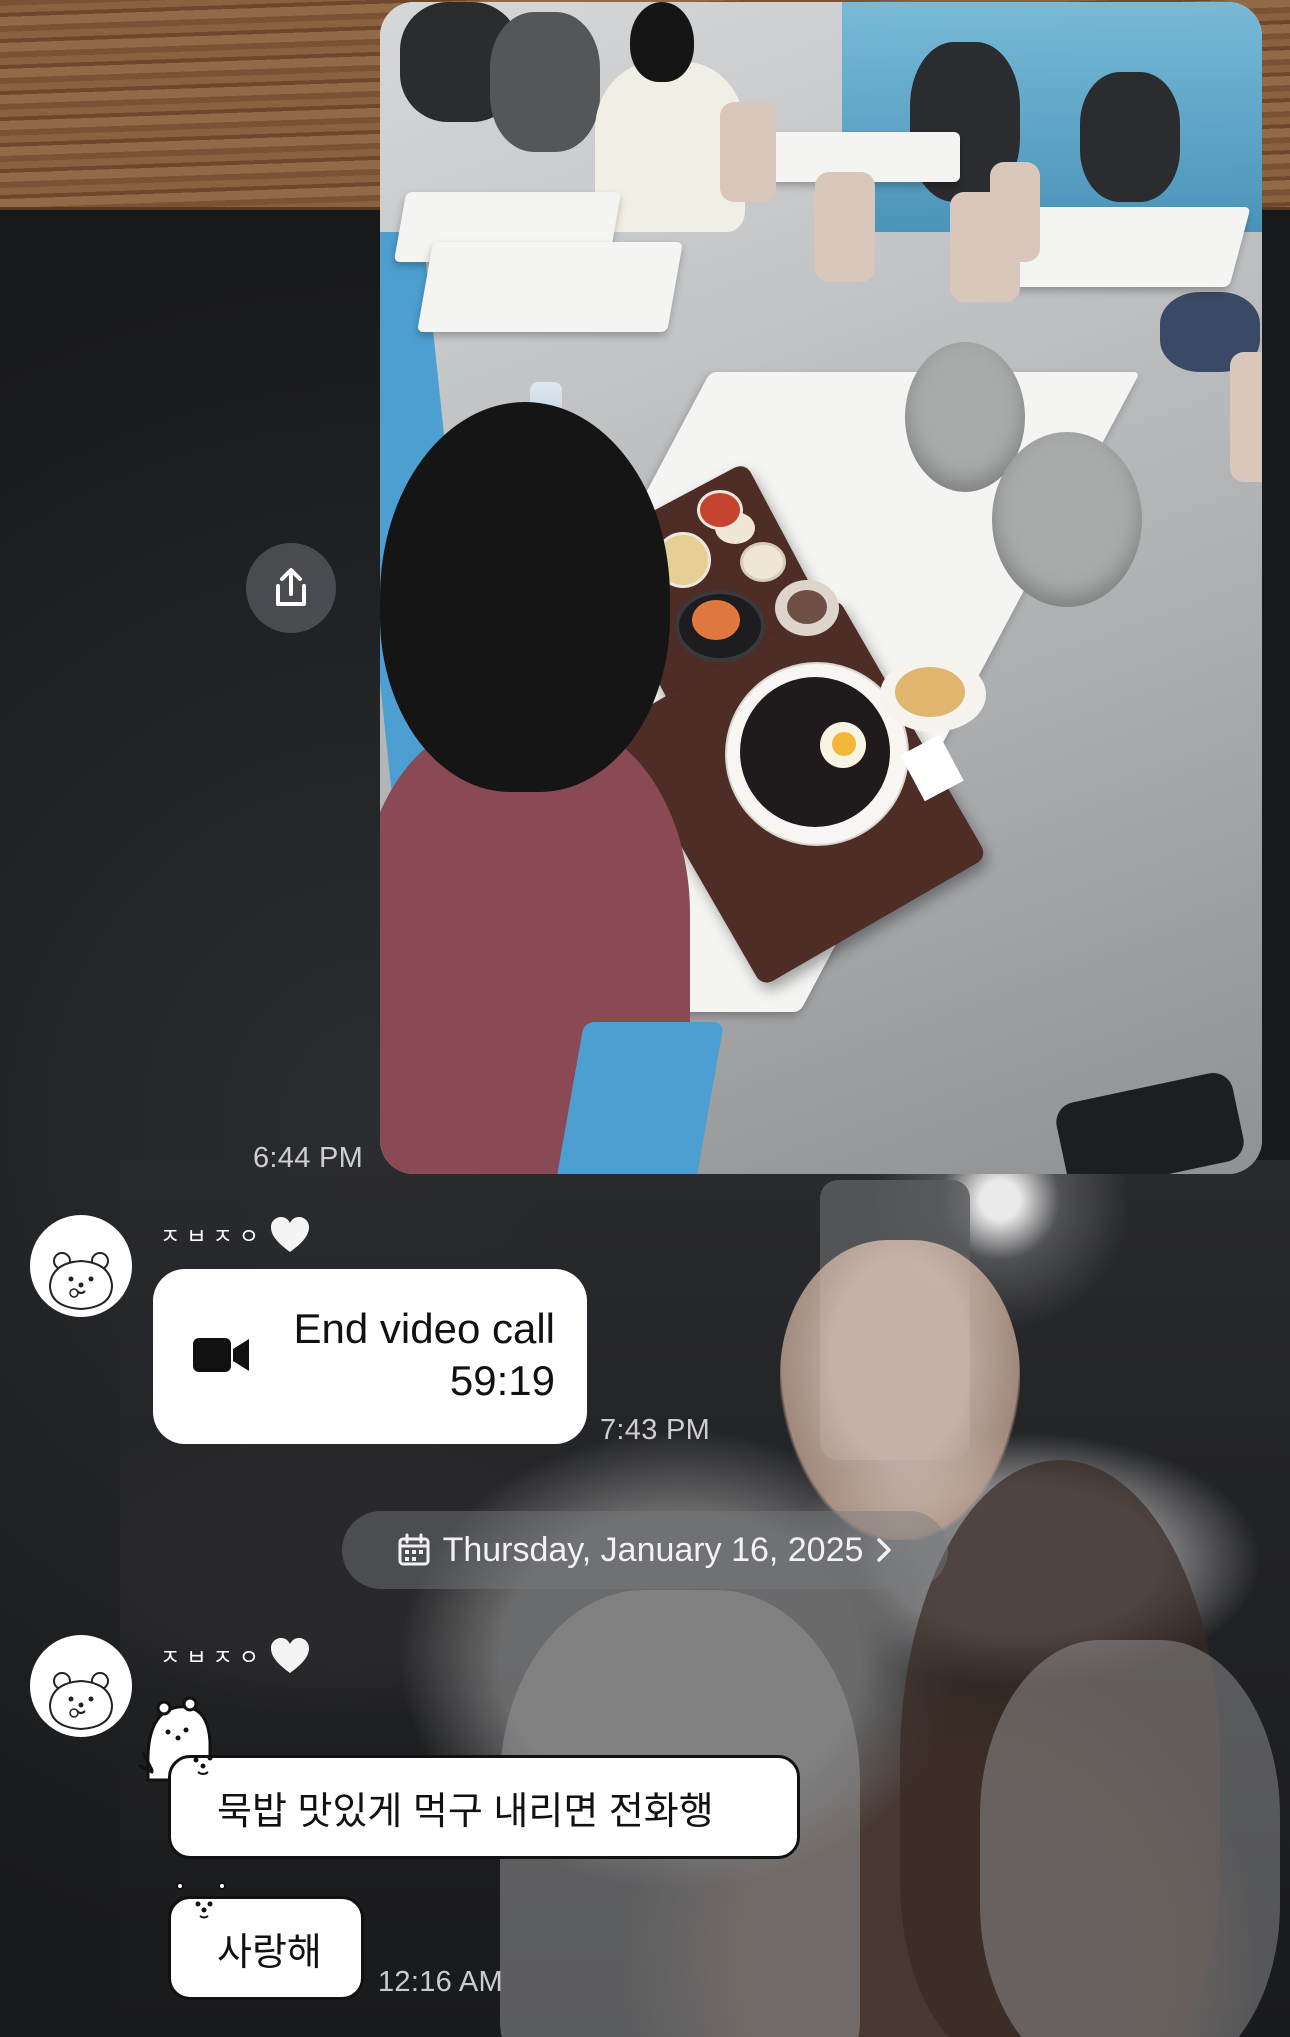 The image size is (1290, 2037). What do you see at coordinates (884, 1550) in the screenshot?
I see `chevron-right-icon` at bounding box center [884, 1550].